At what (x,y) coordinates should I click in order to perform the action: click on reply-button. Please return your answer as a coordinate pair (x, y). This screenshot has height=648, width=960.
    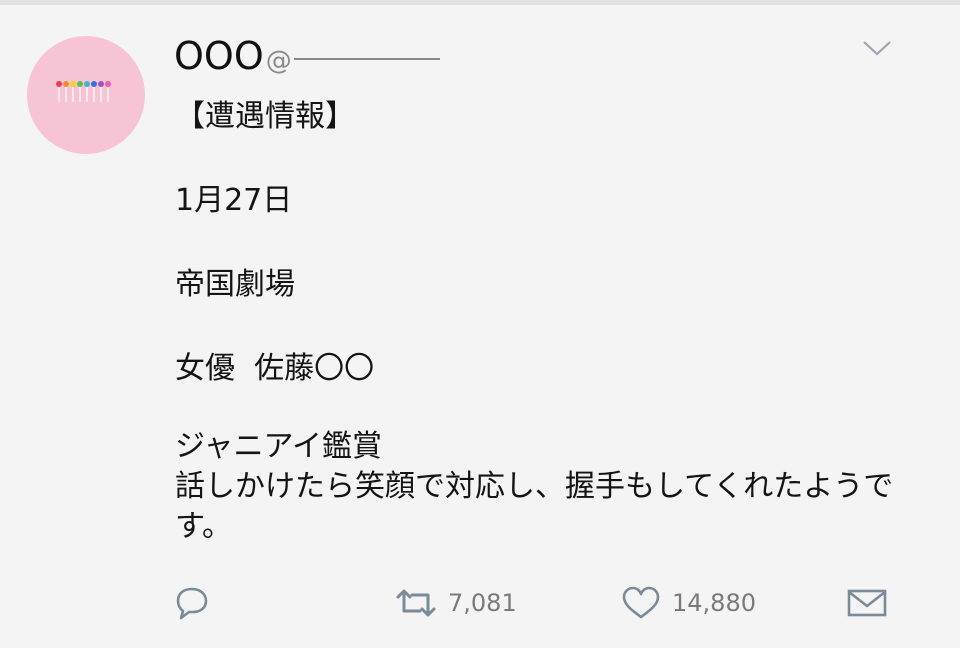
    Looking at the image, I should click on (192, 603).